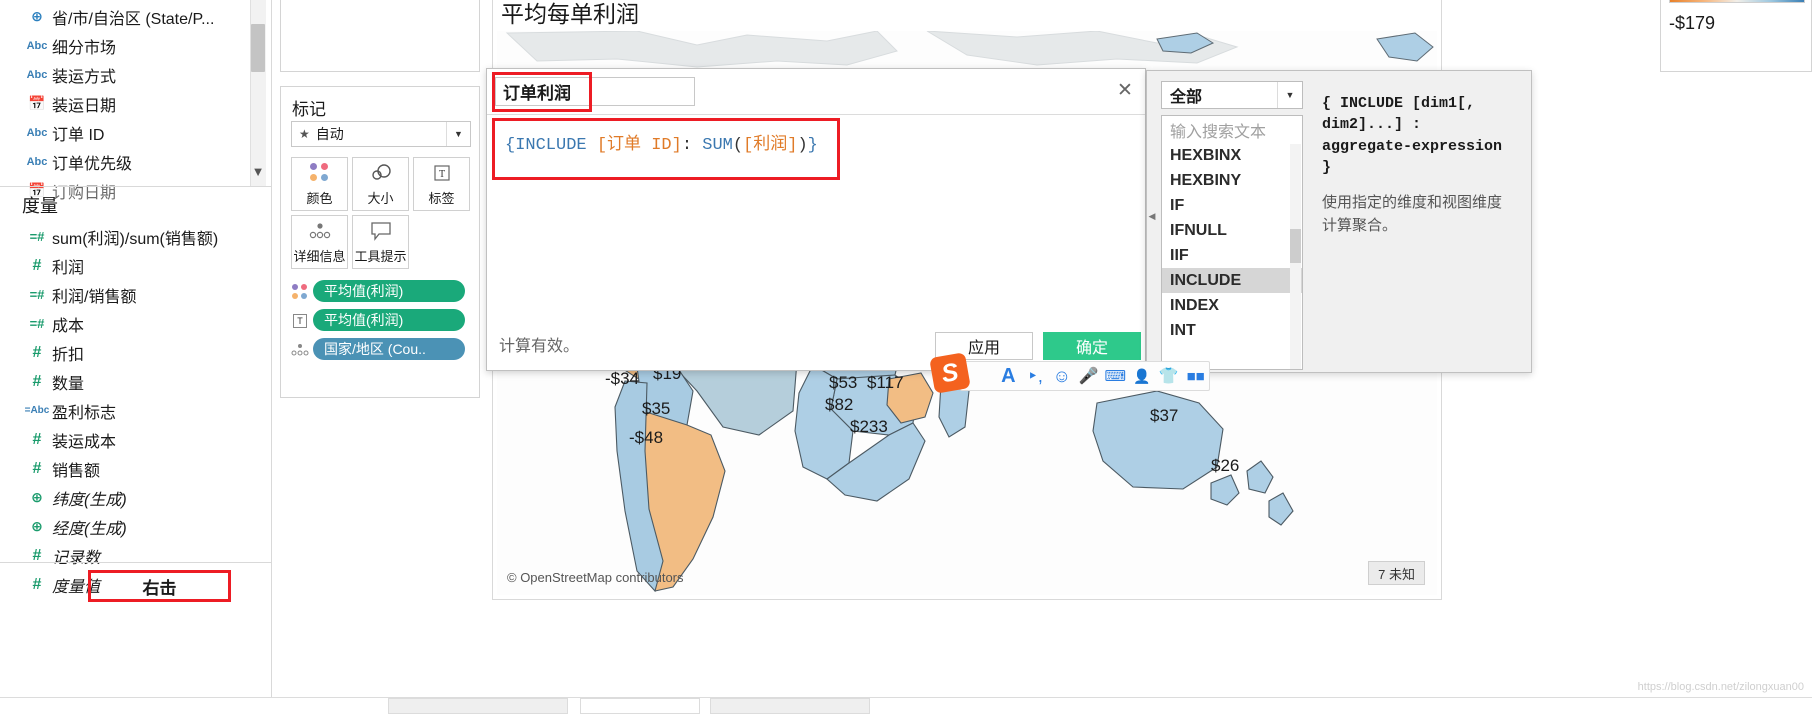 The width and height of the screenshot is (1812, 715). Describe the element at coordinates (1736, 36) in the screenshot. I see `color-legend: 平均值(利润) -$179` at that location.